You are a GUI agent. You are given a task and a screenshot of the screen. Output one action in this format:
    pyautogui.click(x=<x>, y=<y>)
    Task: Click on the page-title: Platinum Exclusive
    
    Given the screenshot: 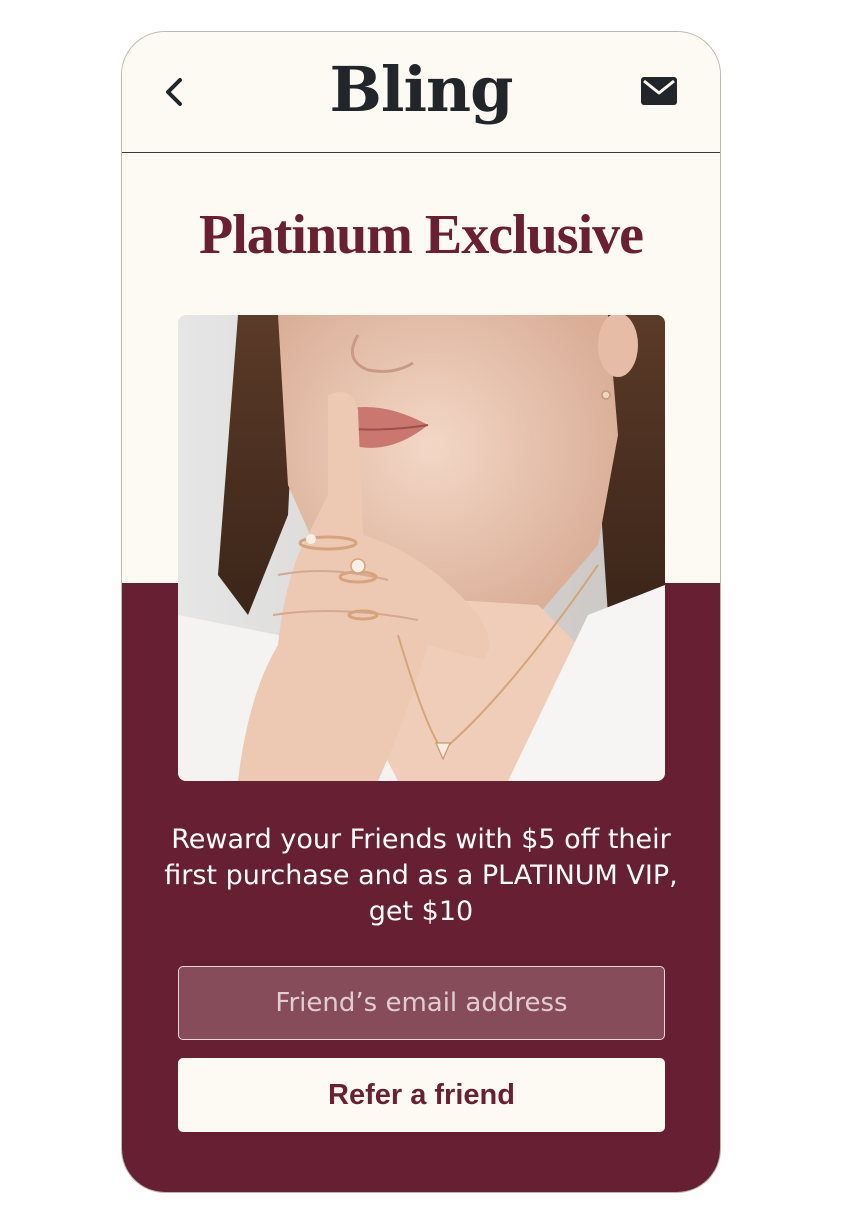 What is the action you would take?
    pyautogui.click(x=421, y=235)
    